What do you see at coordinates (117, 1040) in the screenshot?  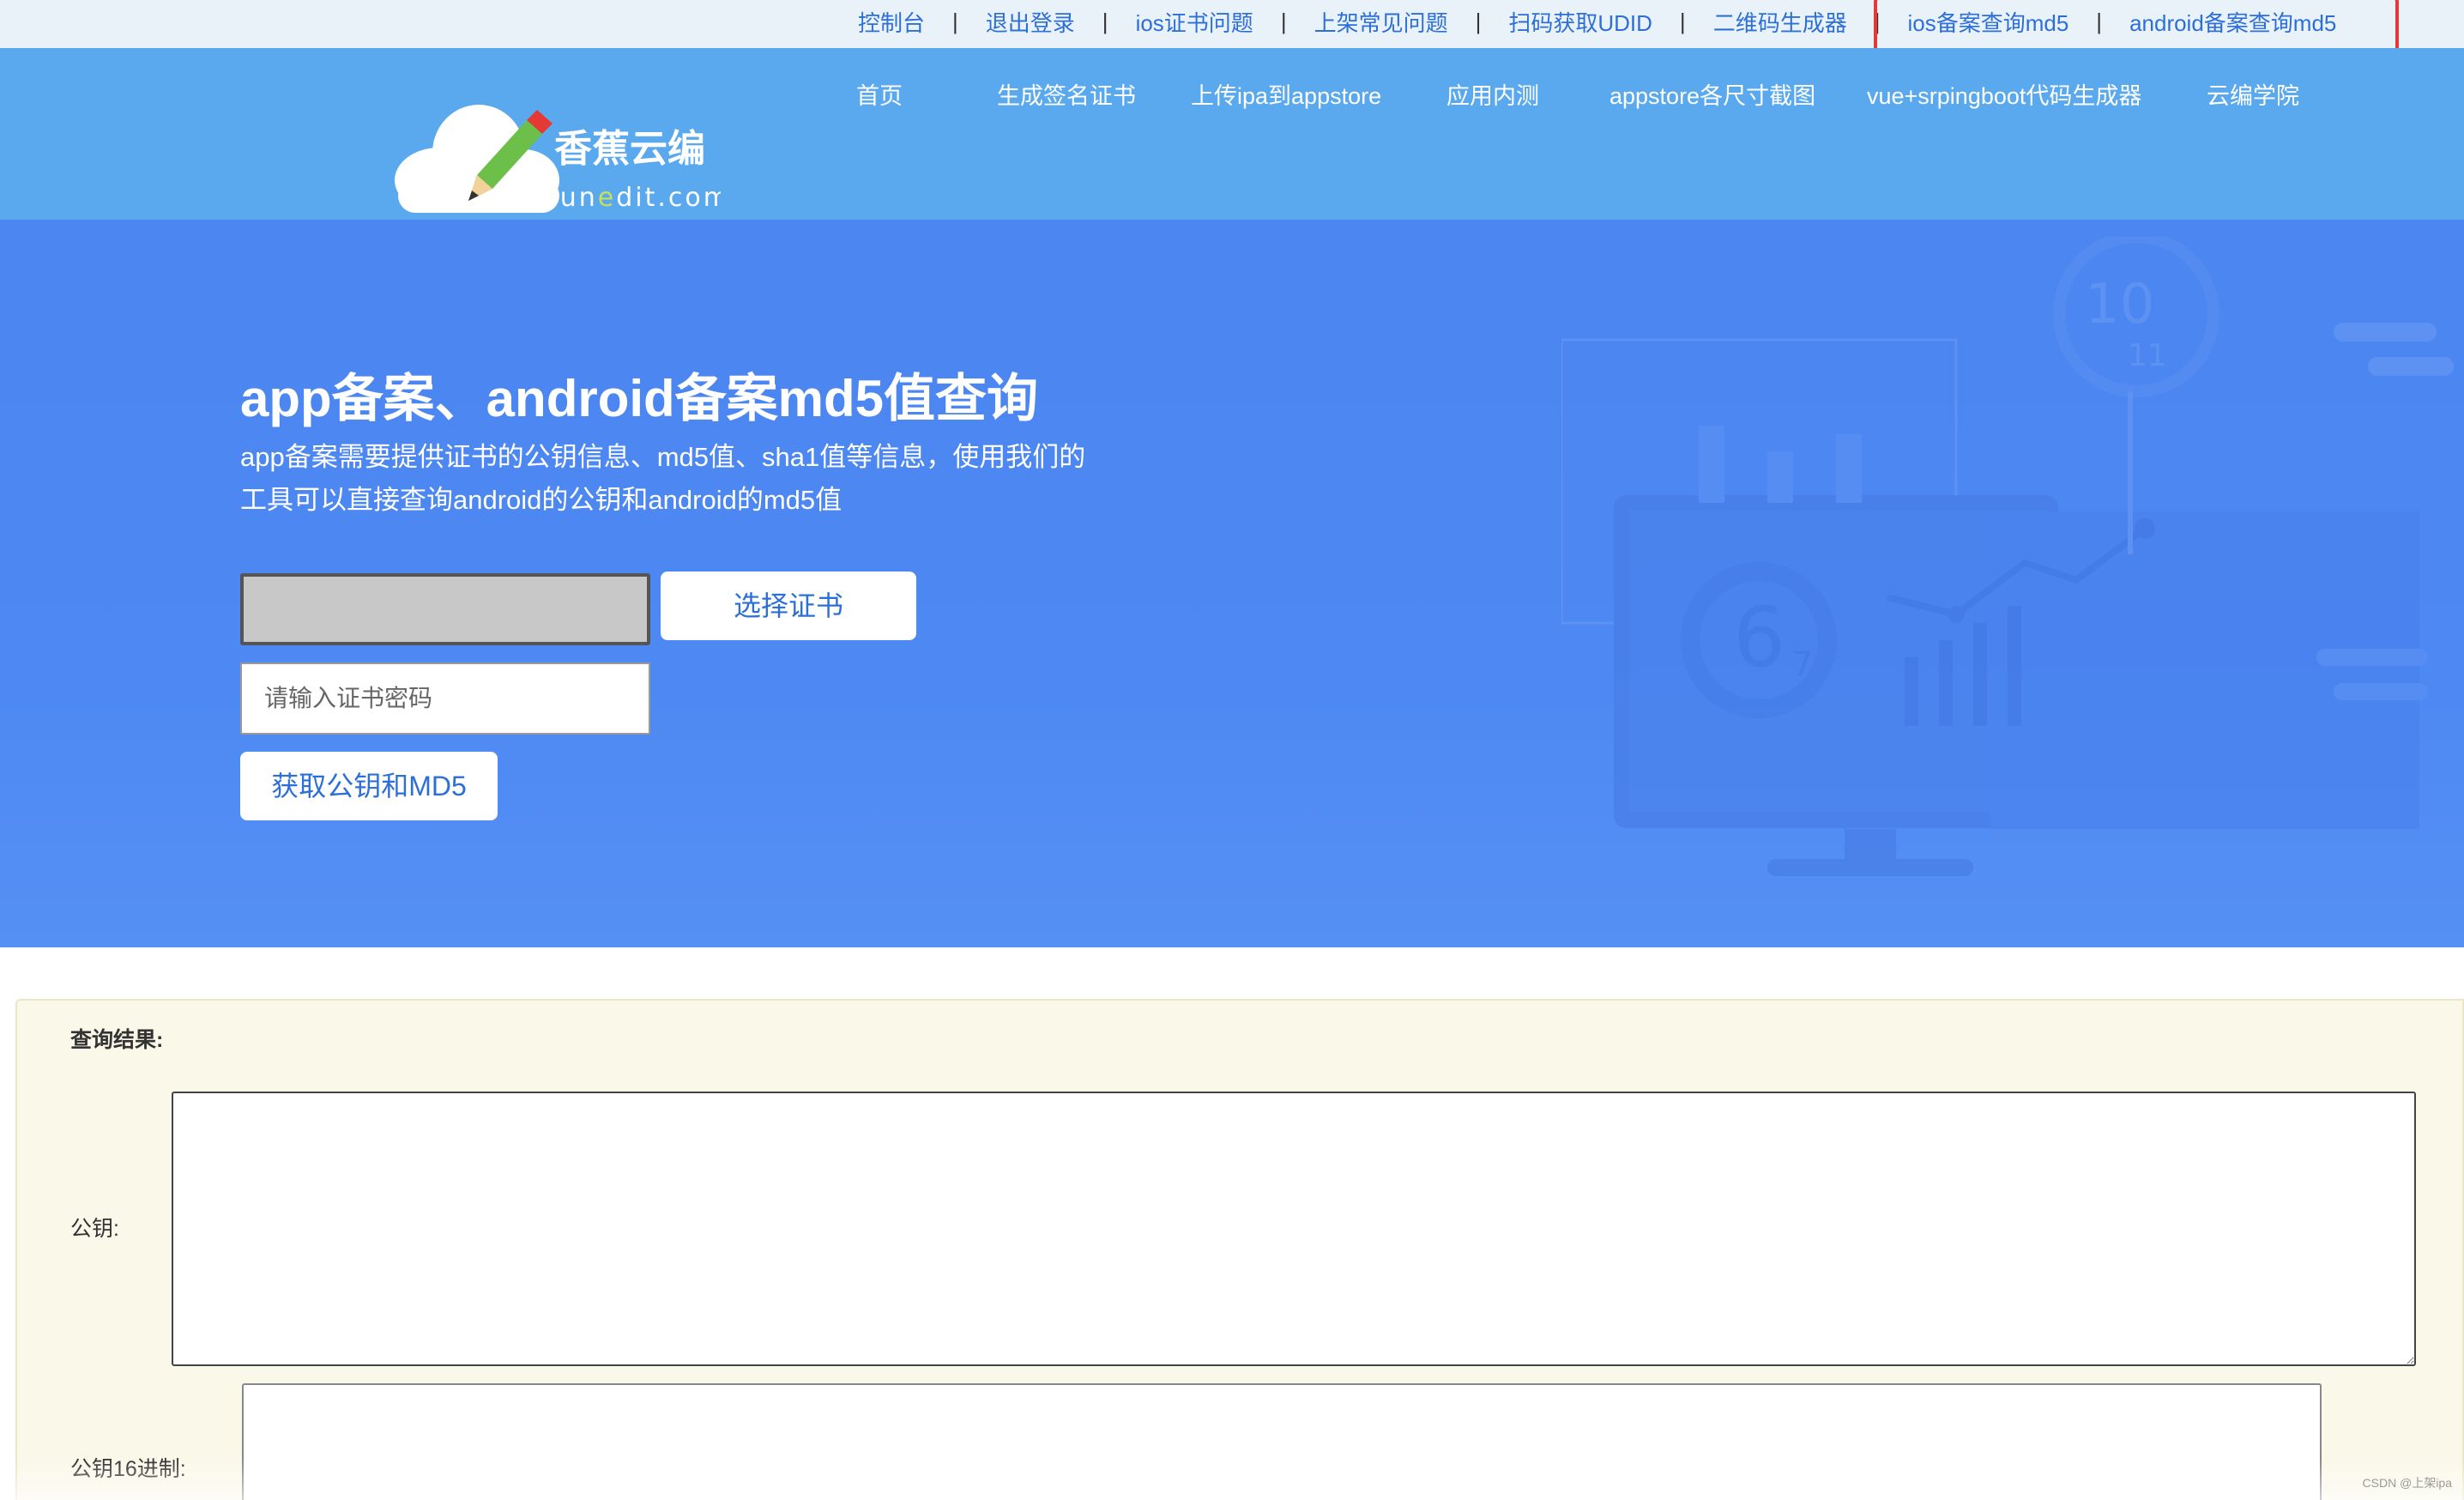 I see `result-title: 查询结果:` at bounding box center [117, 1040].